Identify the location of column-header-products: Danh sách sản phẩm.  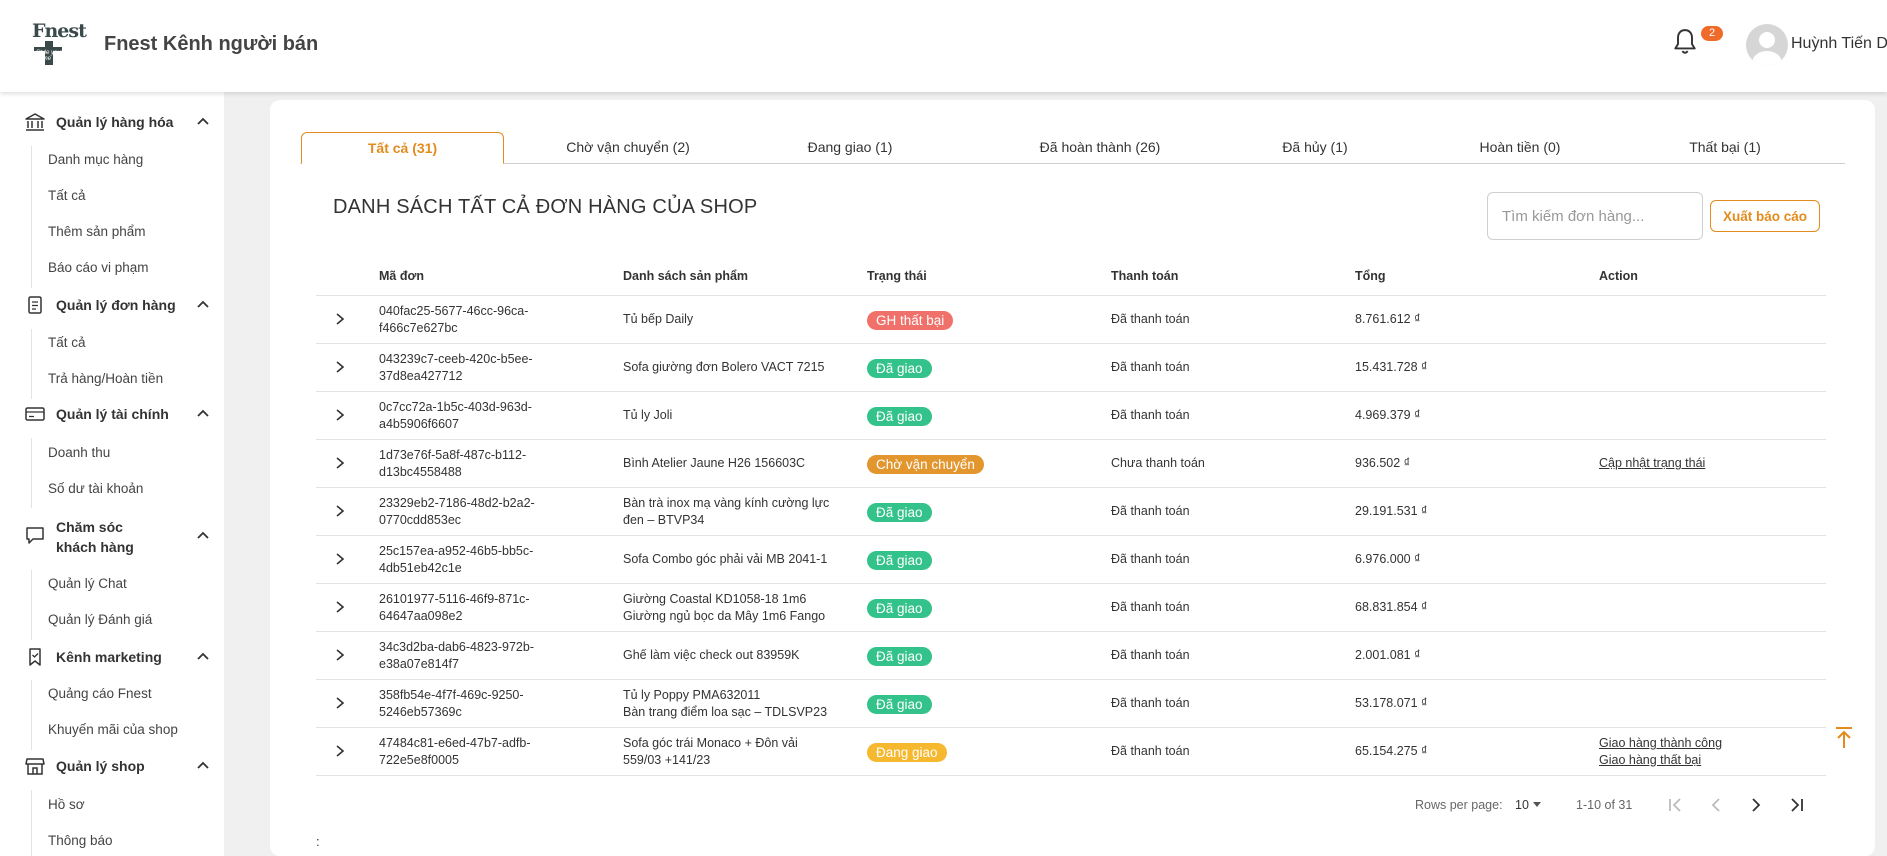
(686, 276).